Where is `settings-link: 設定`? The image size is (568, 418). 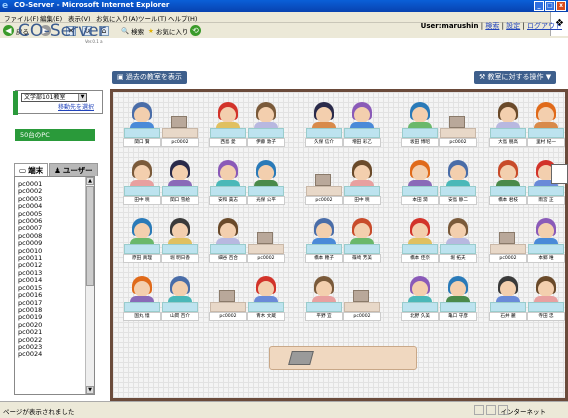 settings-link: 設定 is located at coordinates (513, 26).